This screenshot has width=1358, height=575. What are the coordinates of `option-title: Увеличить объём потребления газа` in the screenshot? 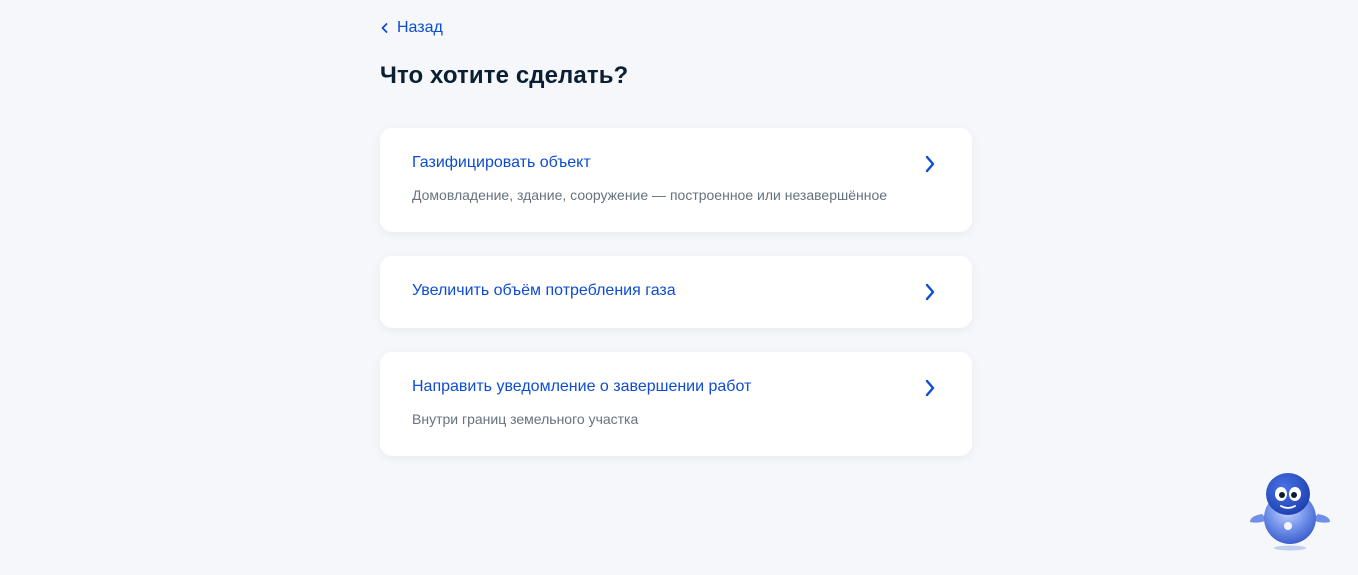 It's located at (544, 290).